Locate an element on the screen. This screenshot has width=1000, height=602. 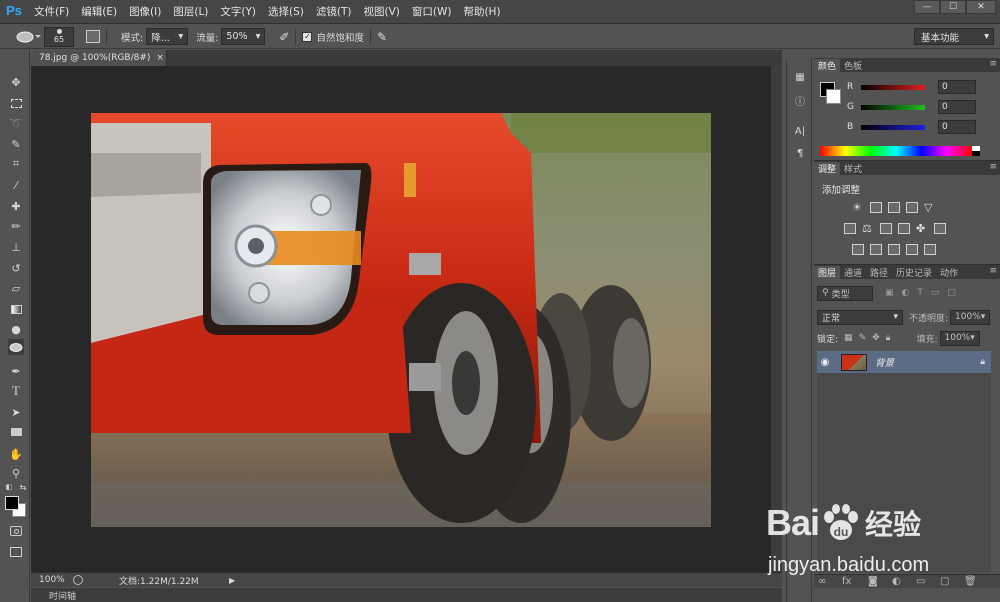
new-group-icon: ▭ is located at coordinates (920, 581).